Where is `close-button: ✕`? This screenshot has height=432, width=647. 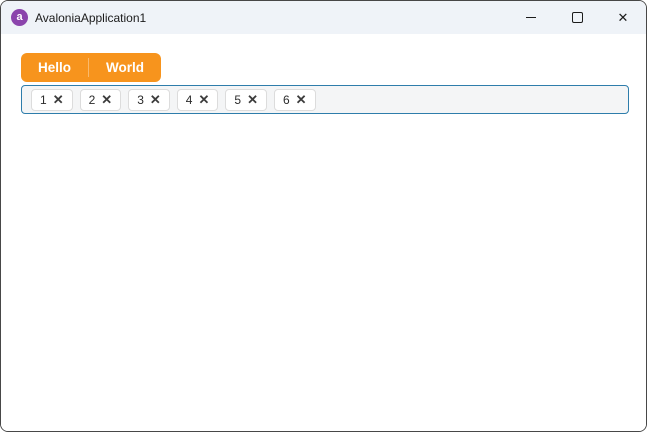 close-button: ✕ is located at coordinates (623, 17).